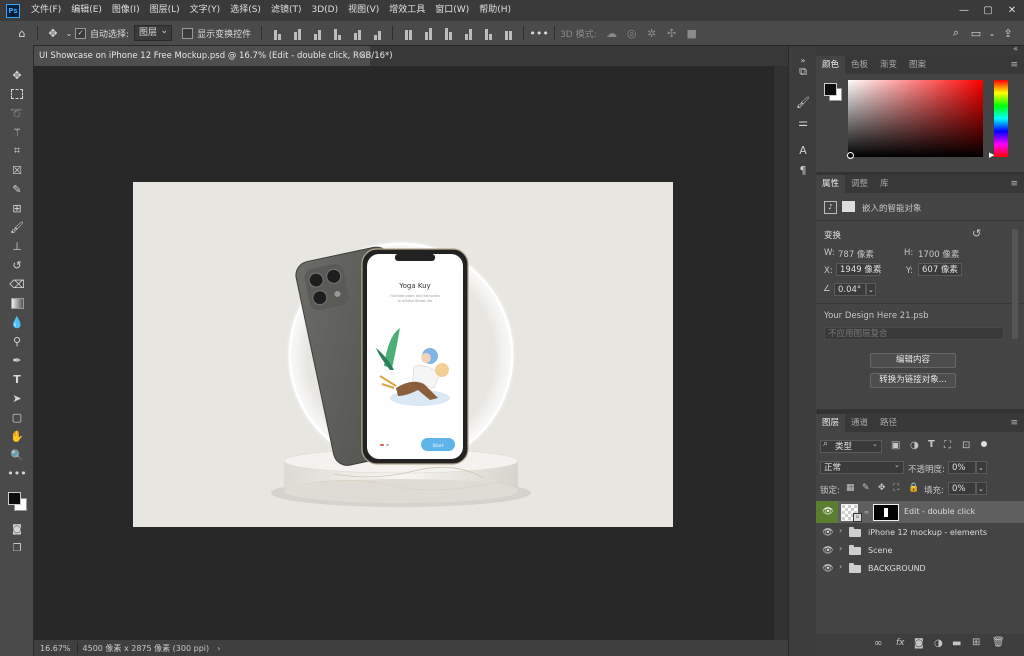 The height and width of the screenshot is (656, 1024). What do you see at coordinates (17, 189) in the screenshot?
I see `eyedropper-icon: ✎` at bounding box center [17, 189].